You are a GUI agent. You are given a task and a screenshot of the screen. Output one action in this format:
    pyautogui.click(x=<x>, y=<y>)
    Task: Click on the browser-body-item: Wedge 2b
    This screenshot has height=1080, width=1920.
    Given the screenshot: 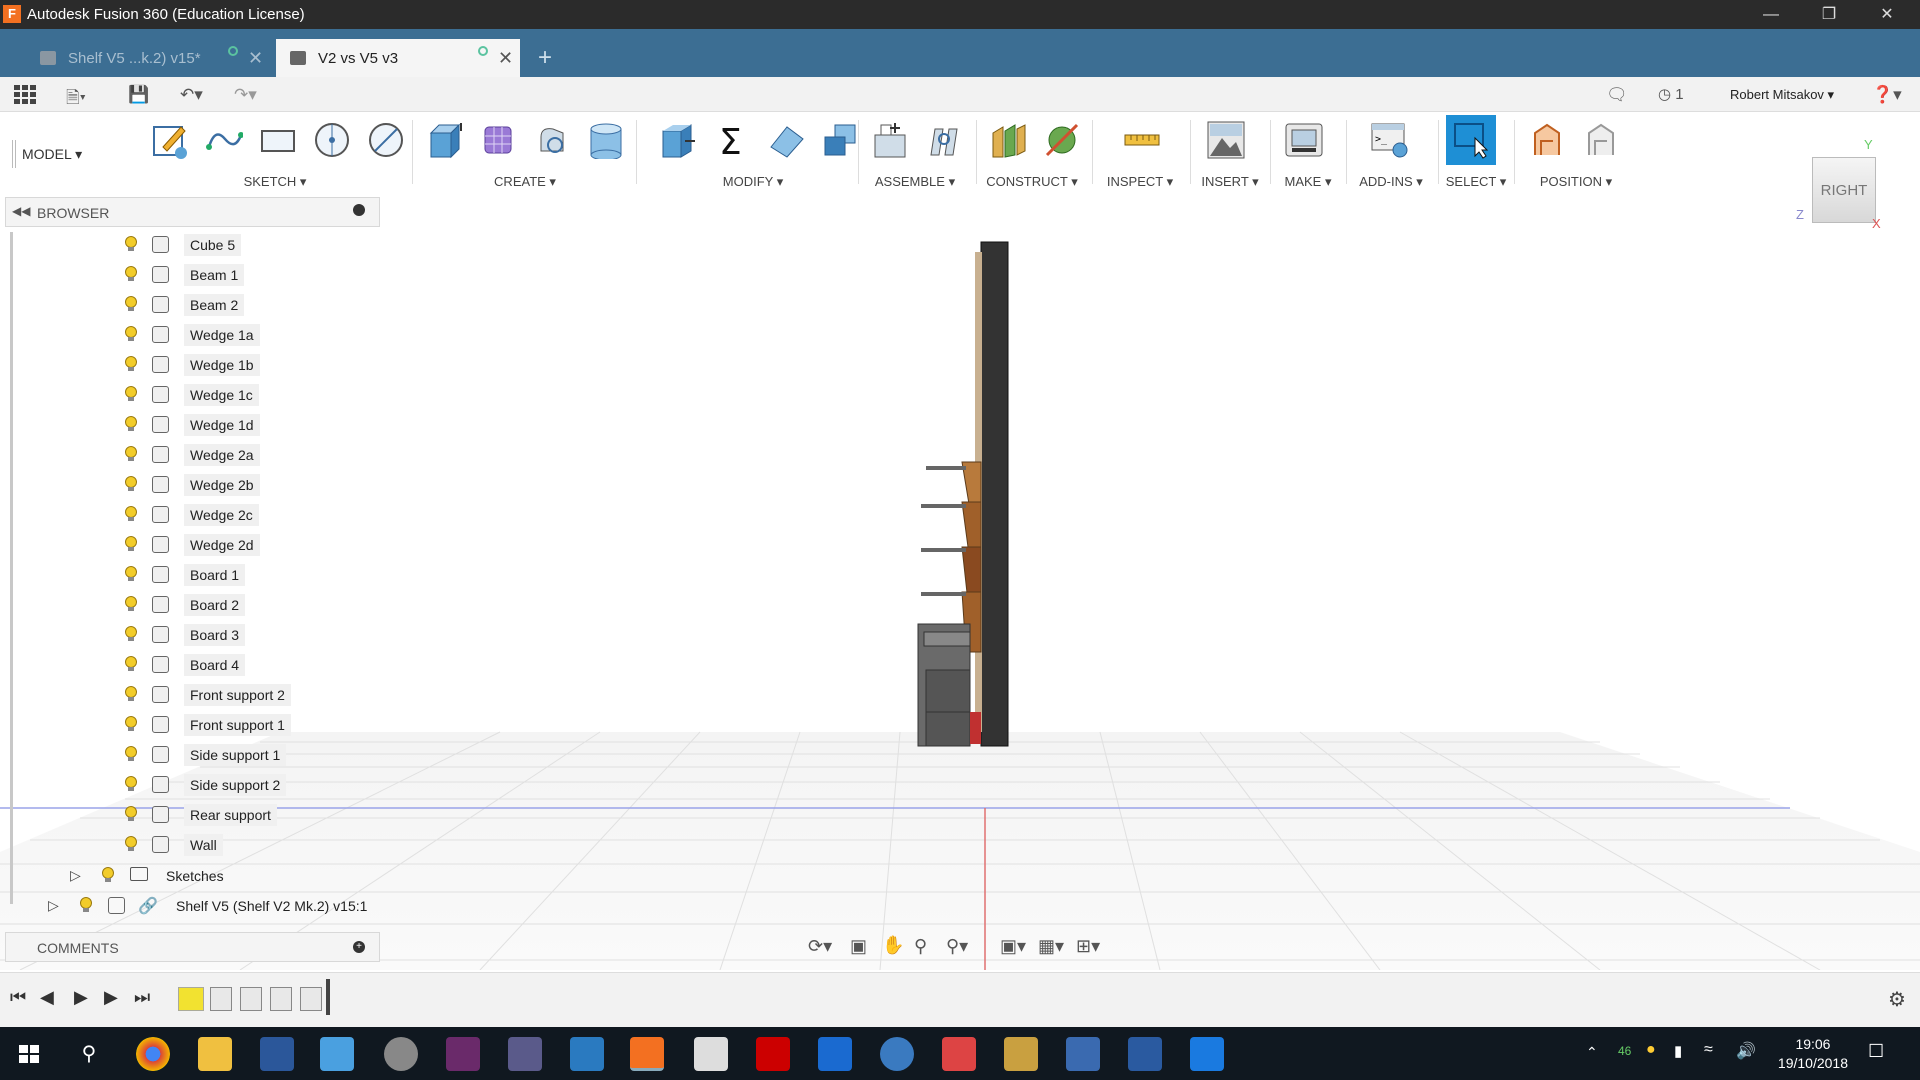 What is the action you would take?
    pyautogui.click(x=190, y=485)
    